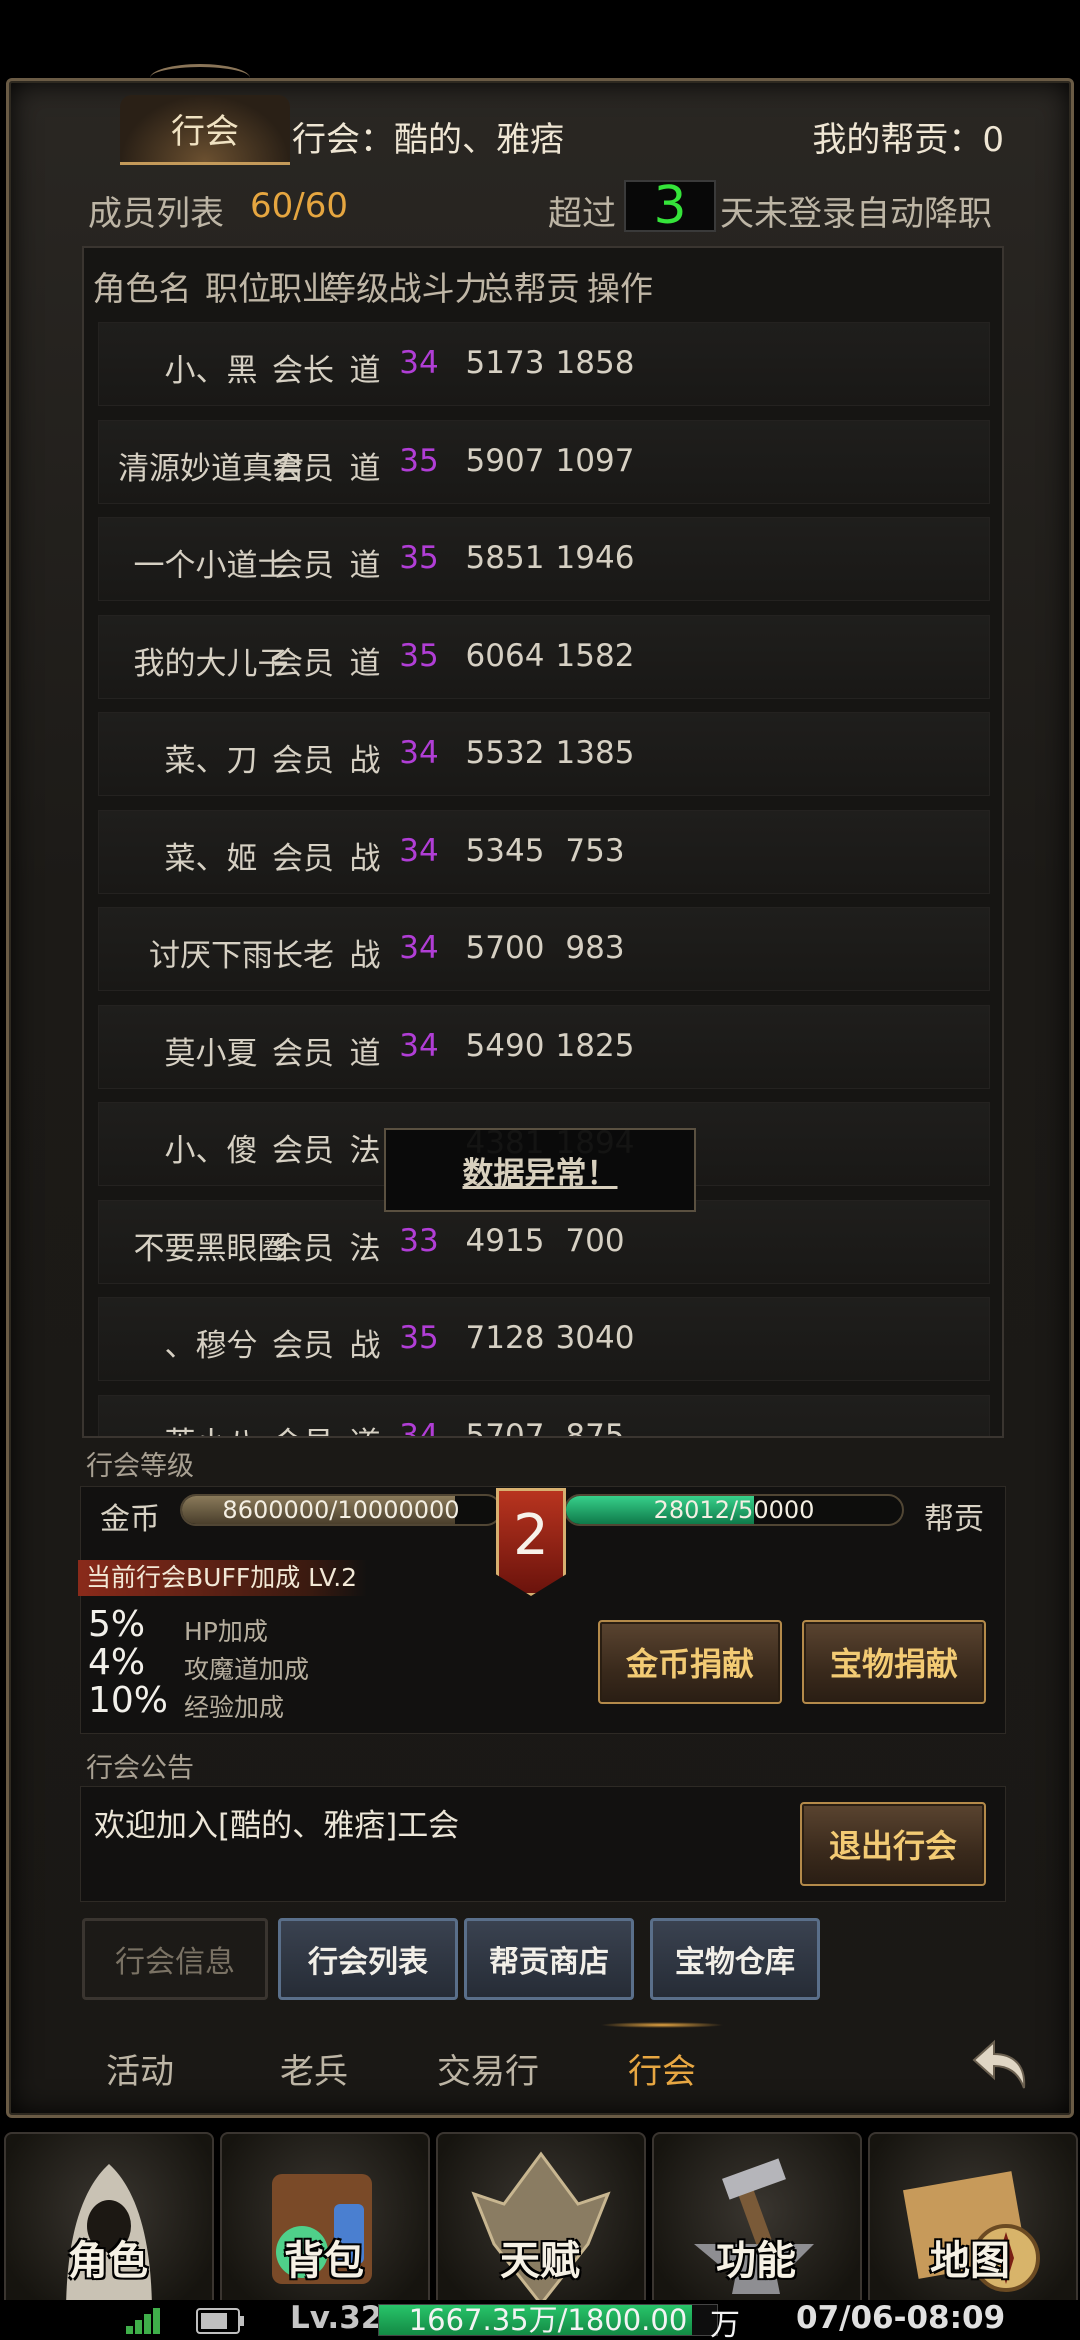 This screenshot has height=2340, width=1080. Describe the element at coordinates (438, 288) in the screenshot. I see `column-header: 战斗力` at that location.